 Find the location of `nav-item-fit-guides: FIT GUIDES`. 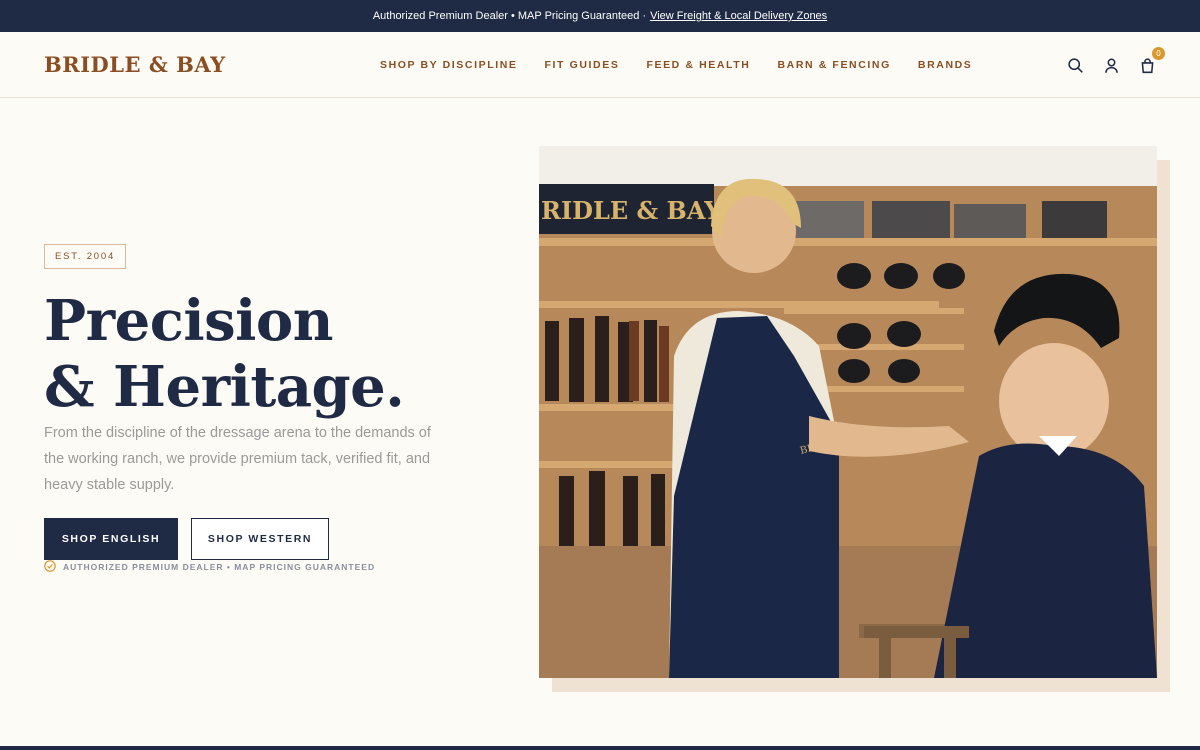

nav-item-fit-guides: FIT GUIDES is located at coordinates (582, 65).